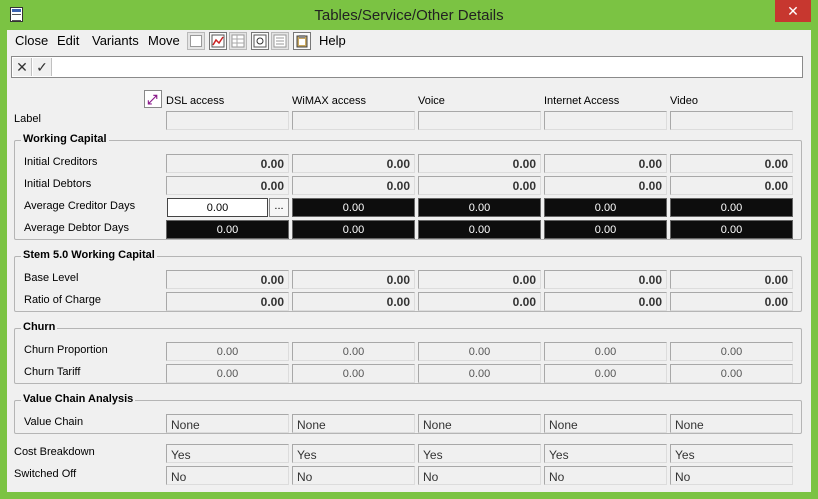 Image resolution: width=818 pixels, height=499 pixels. Describe the element at coordinates (329, 101) in the screenshot. I see `column-header-wimax: WiMAX access` at that location.